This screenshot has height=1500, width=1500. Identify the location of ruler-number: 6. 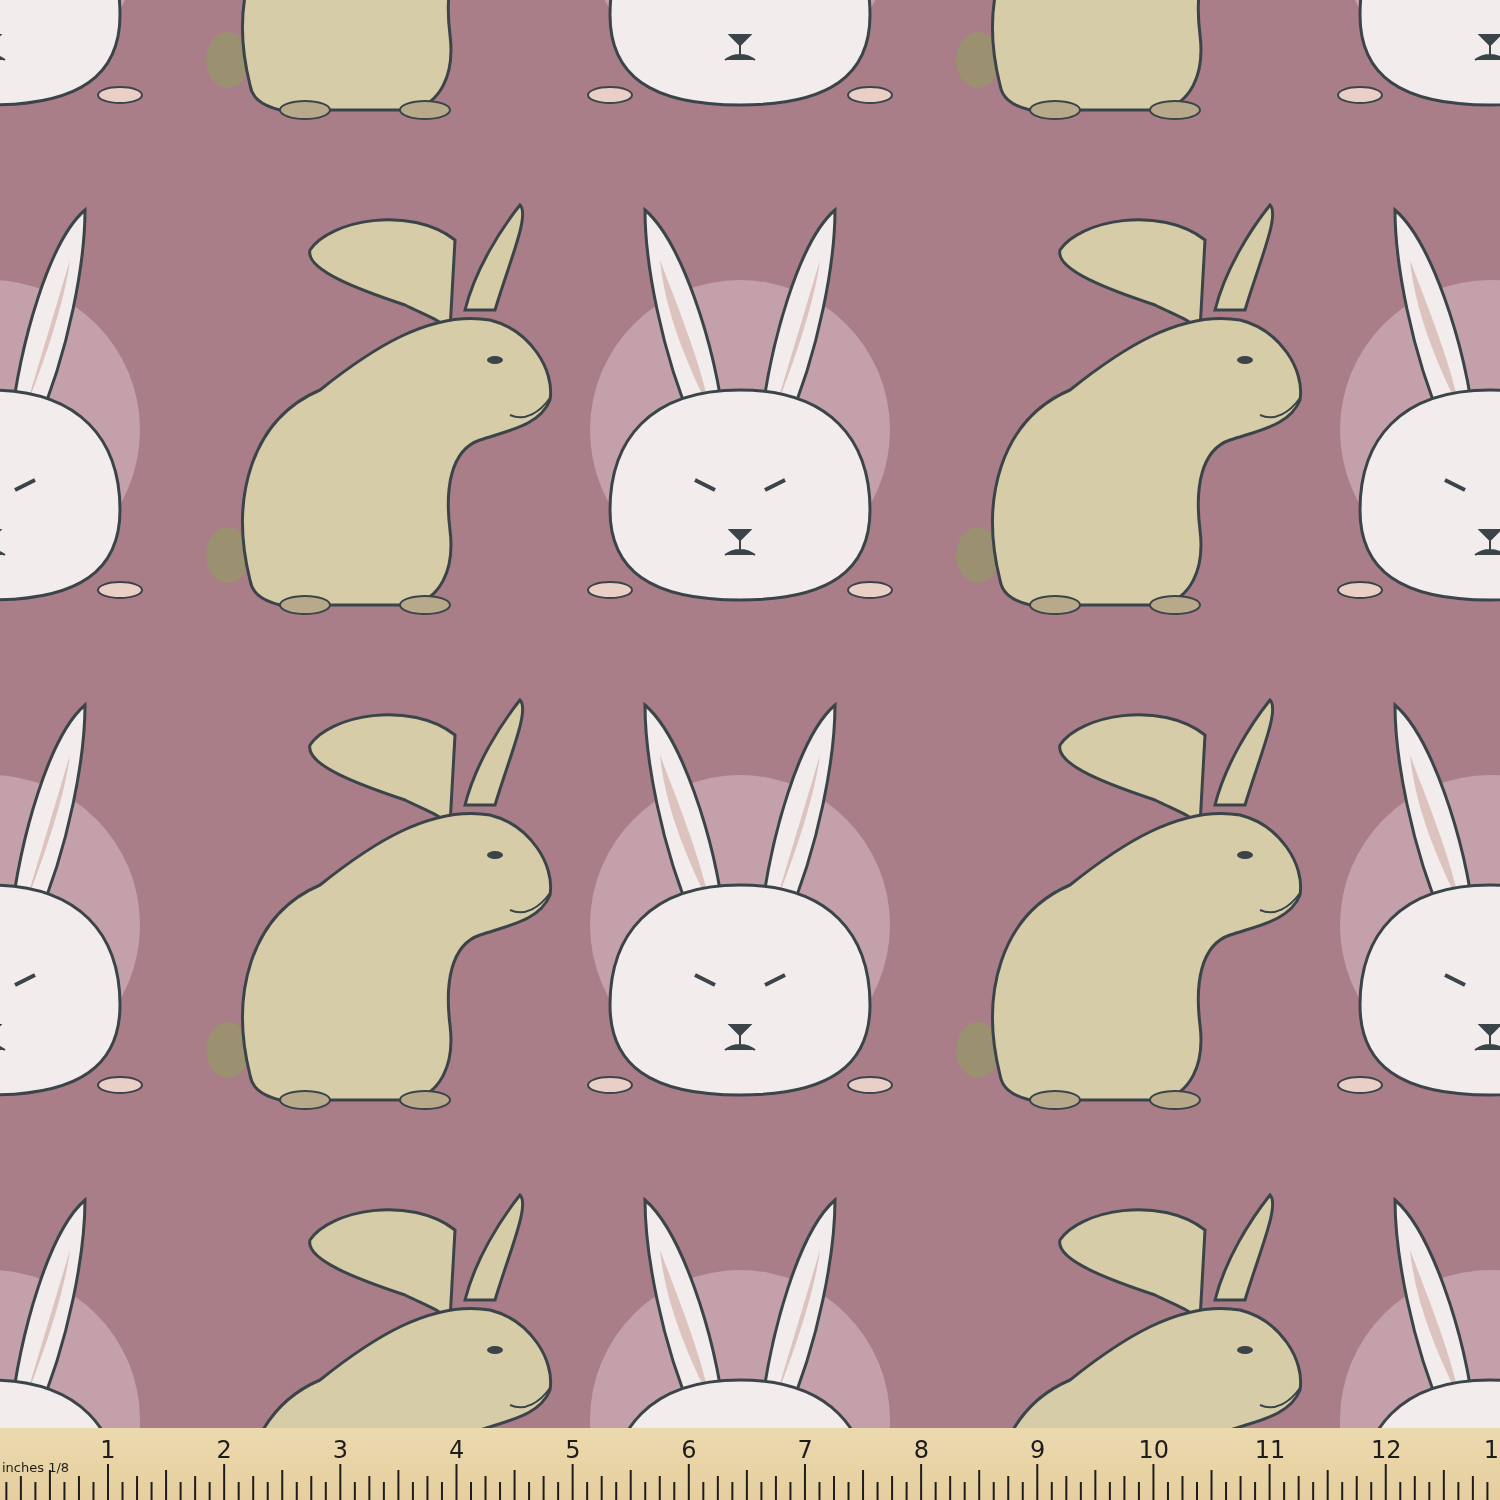
(689, 1450).